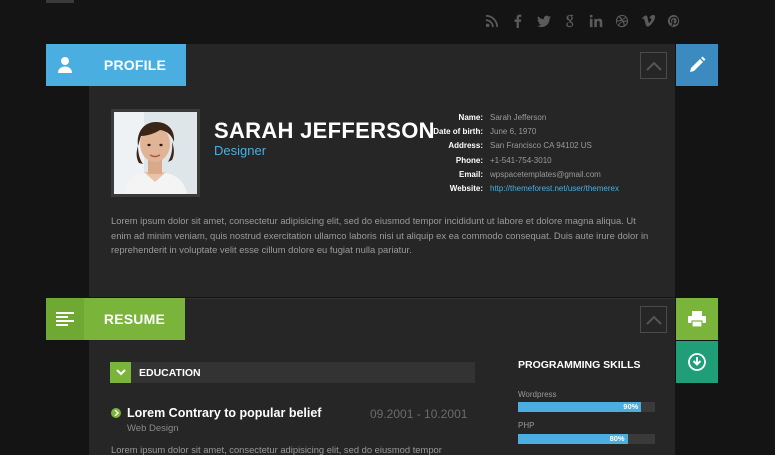 The image size is (775, 455). I want to click on rss-icon, so click(491, 20).